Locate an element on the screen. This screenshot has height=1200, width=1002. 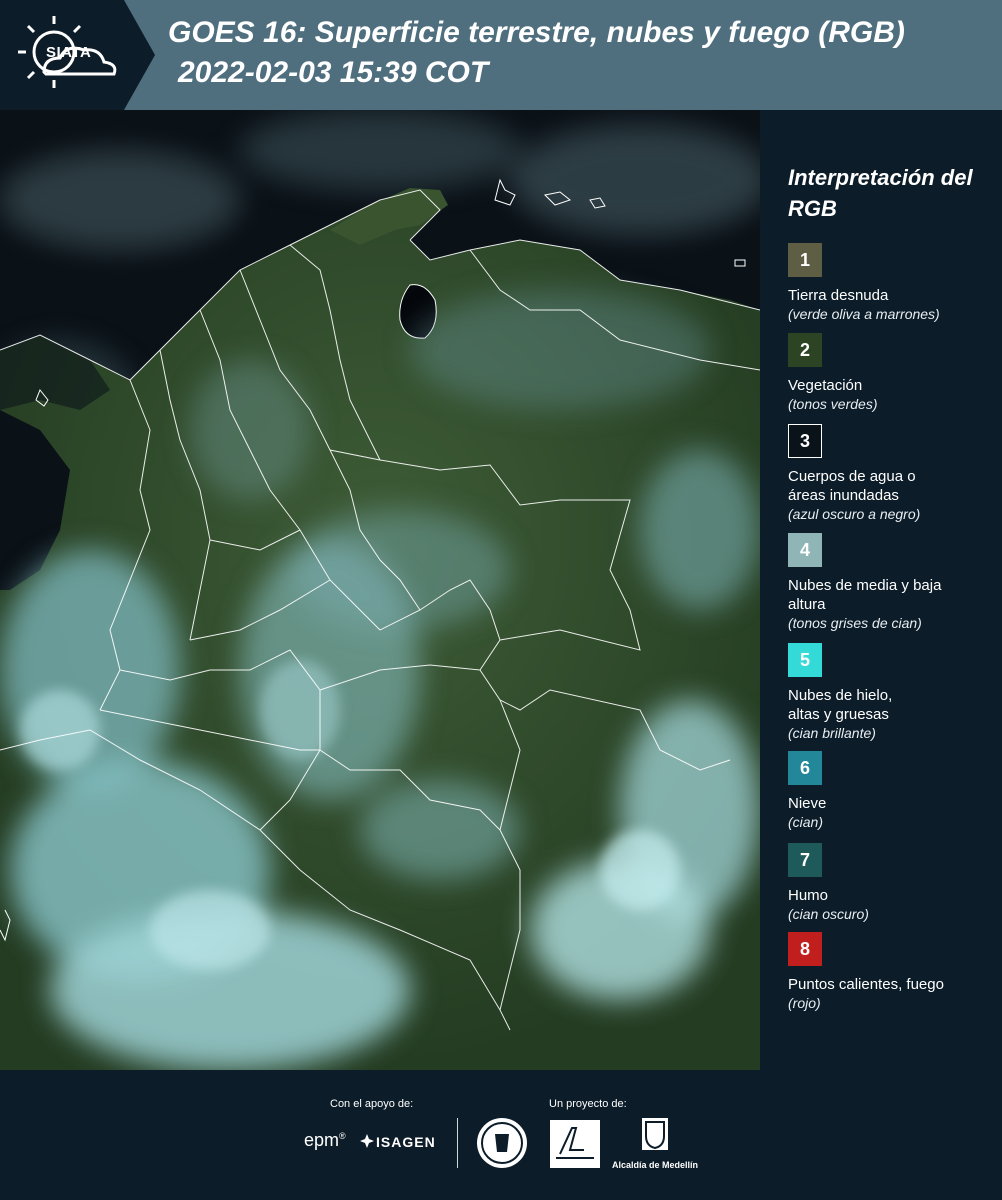
epm-logo: epm® is located at coordinates (325, 1140).